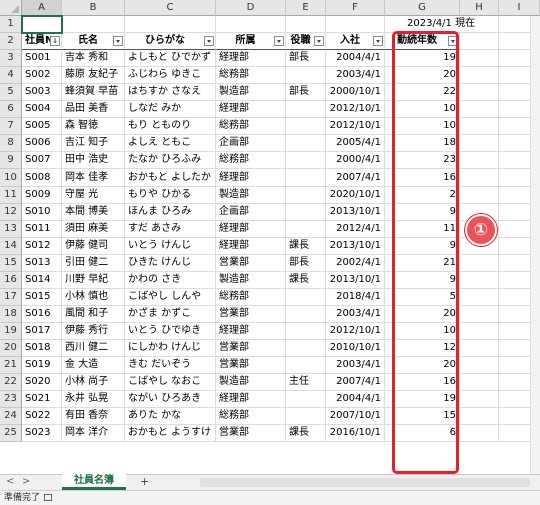 This screenshot has height=505, width=540. Describe the element at coordinates (93, 433) in the screenshot. I see `cell-name: 岡本 洋介` at that location.